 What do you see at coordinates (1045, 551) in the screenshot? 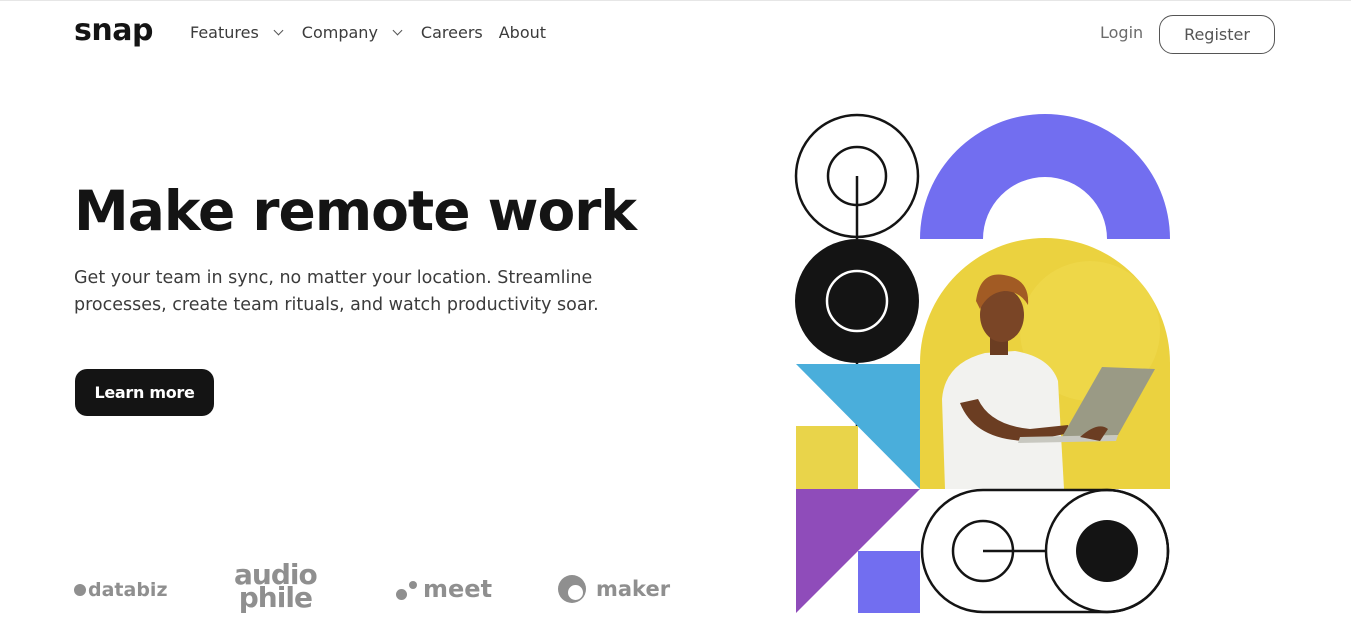
I see `pill-toggle-shape` at bounding box center [1045, 551].